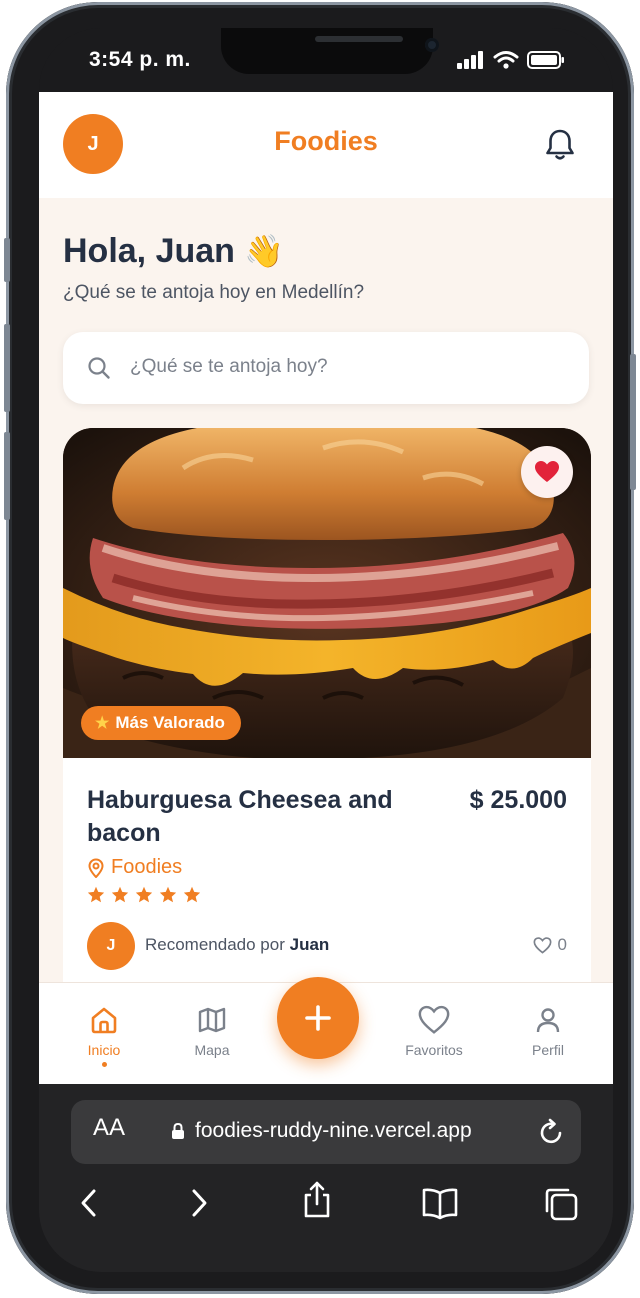  Describe the element at coordinates (470, 60) in the screenshot. I see `signal-icon` at that location.